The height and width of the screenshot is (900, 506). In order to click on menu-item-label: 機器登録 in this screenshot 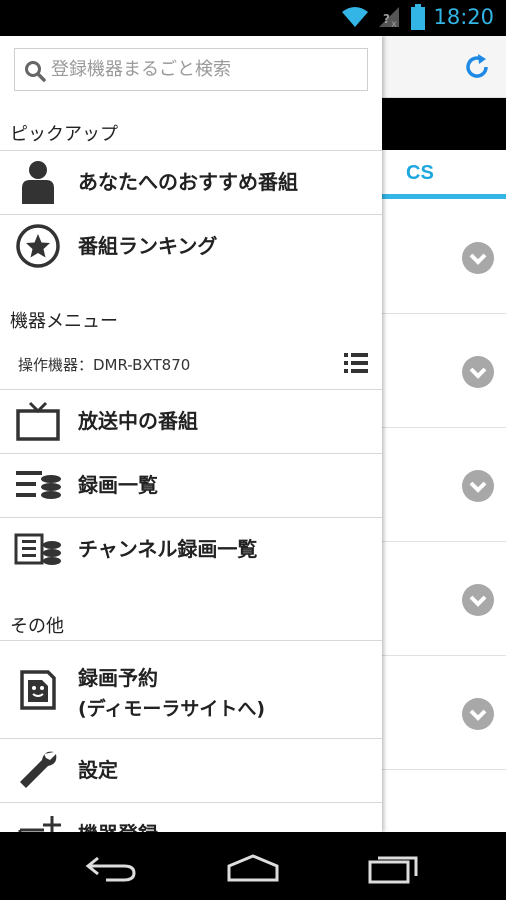, I will do `click(118, 825)`.